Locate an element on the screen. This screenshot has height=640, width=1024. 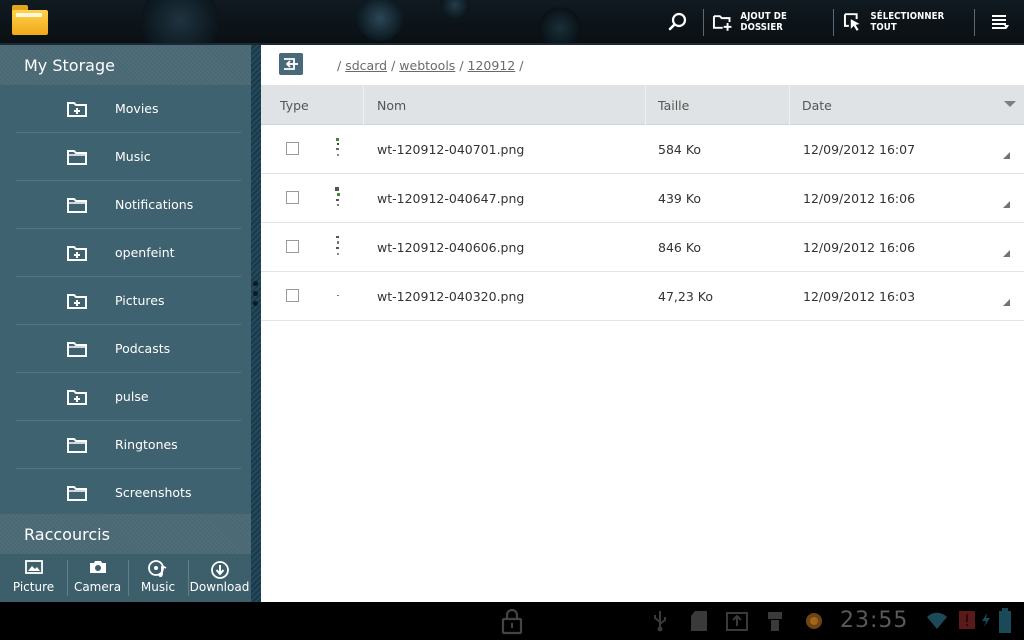
breadcrumb-120912: 120912 is located at coordinates (492, 65).